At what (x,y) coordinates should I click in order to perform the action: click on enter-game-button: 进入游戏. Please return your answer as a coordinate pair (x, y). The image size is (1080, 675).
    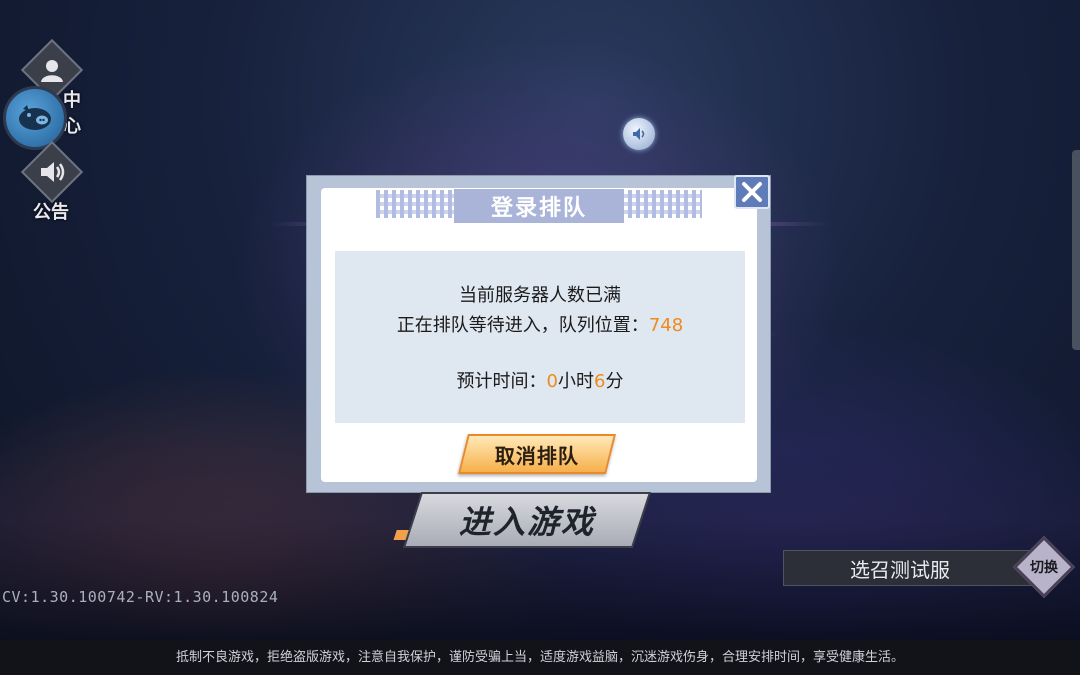
    Looking at the image, I should click on (522, 520).